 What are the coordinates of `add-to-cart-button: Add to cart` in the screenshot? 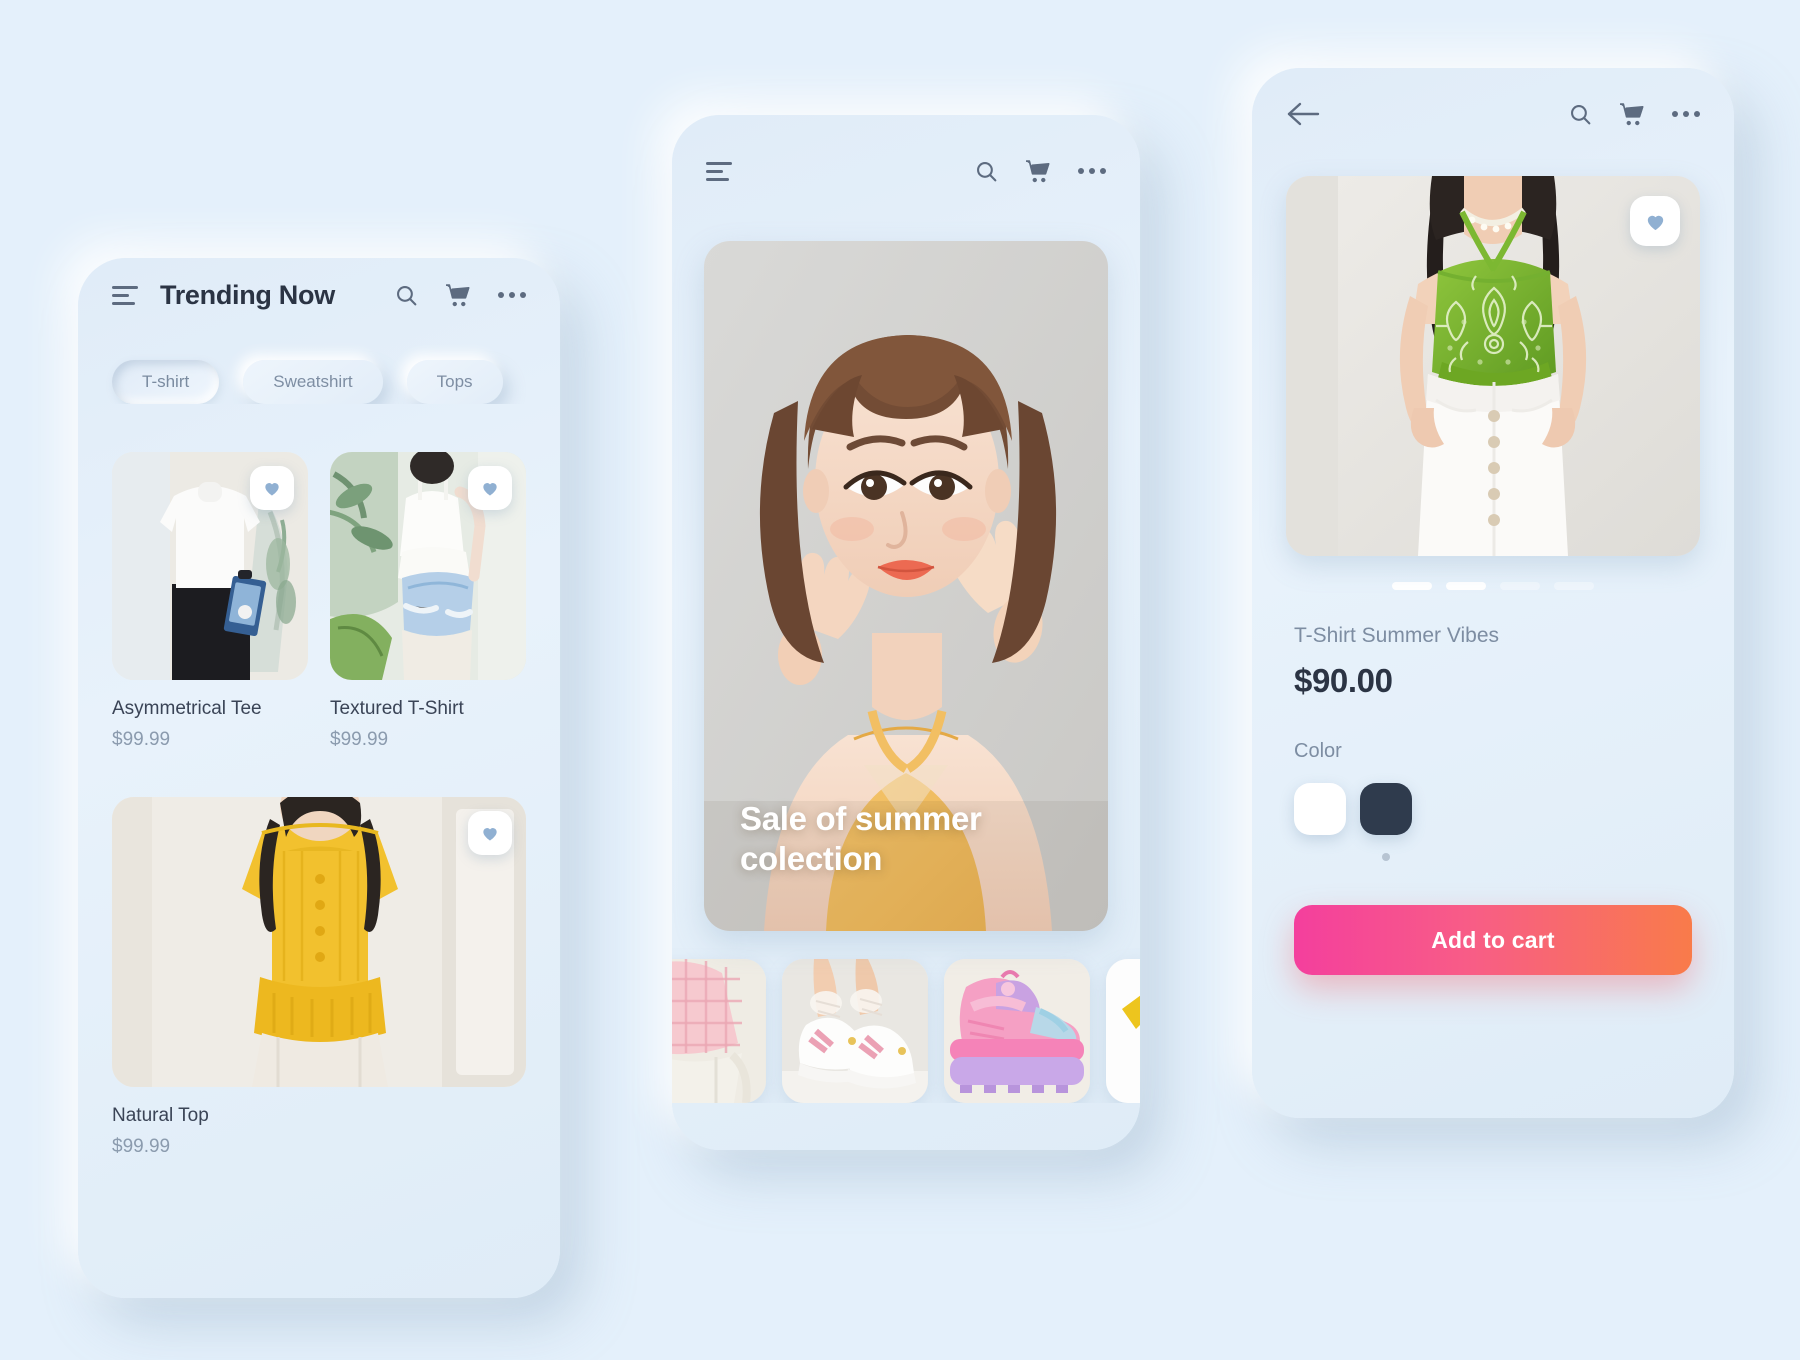 It's located at (1493, 940).